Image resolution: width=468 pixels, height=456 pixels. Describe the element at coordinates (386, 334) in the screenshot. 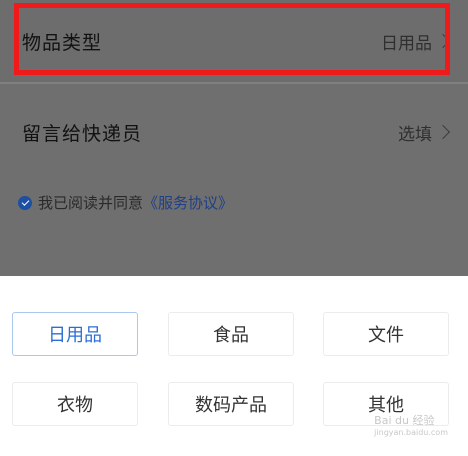

I see `option-documents: 文件` at that location.